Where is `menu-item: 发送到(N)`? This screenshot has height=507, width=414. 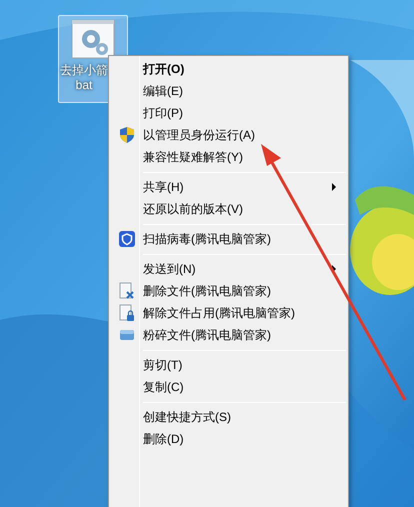
menu-item: 发送到(N) is located at coordinates (228, 269).